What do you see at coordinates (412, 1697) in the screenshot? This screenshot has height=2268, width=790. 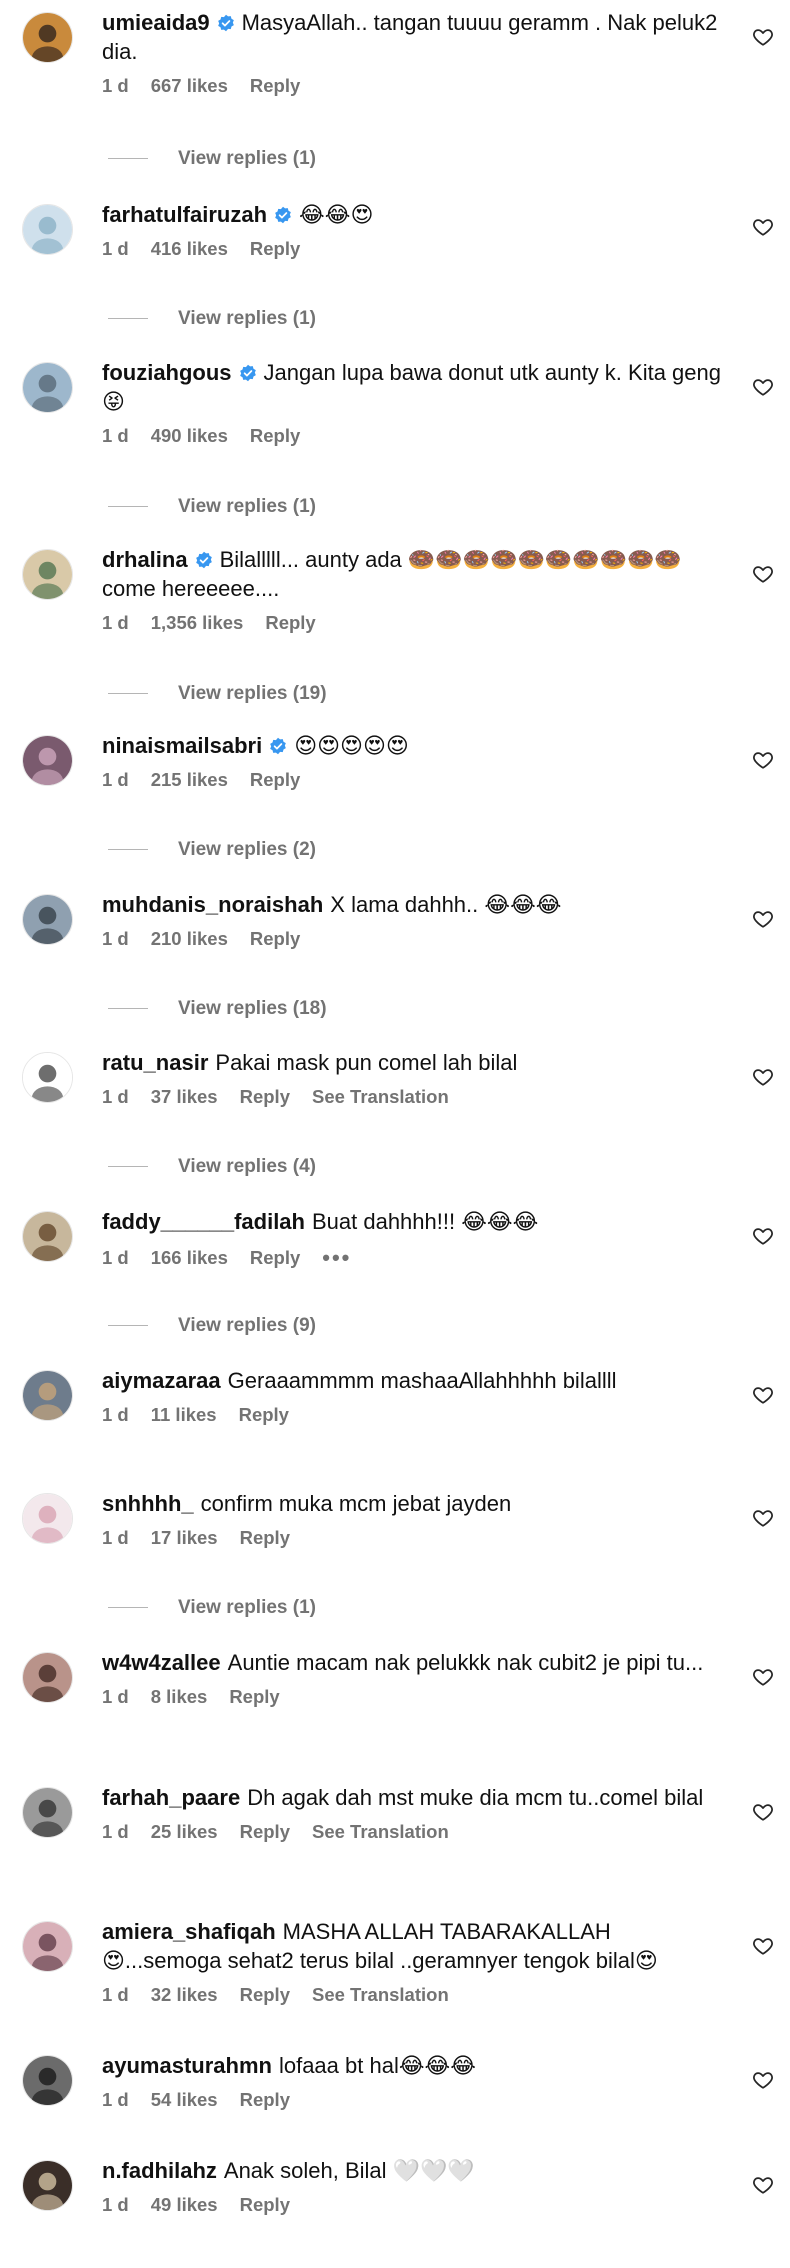 I see `comment-meta: 1 d 8 likes Reply` at bounding box center [412, 1697].